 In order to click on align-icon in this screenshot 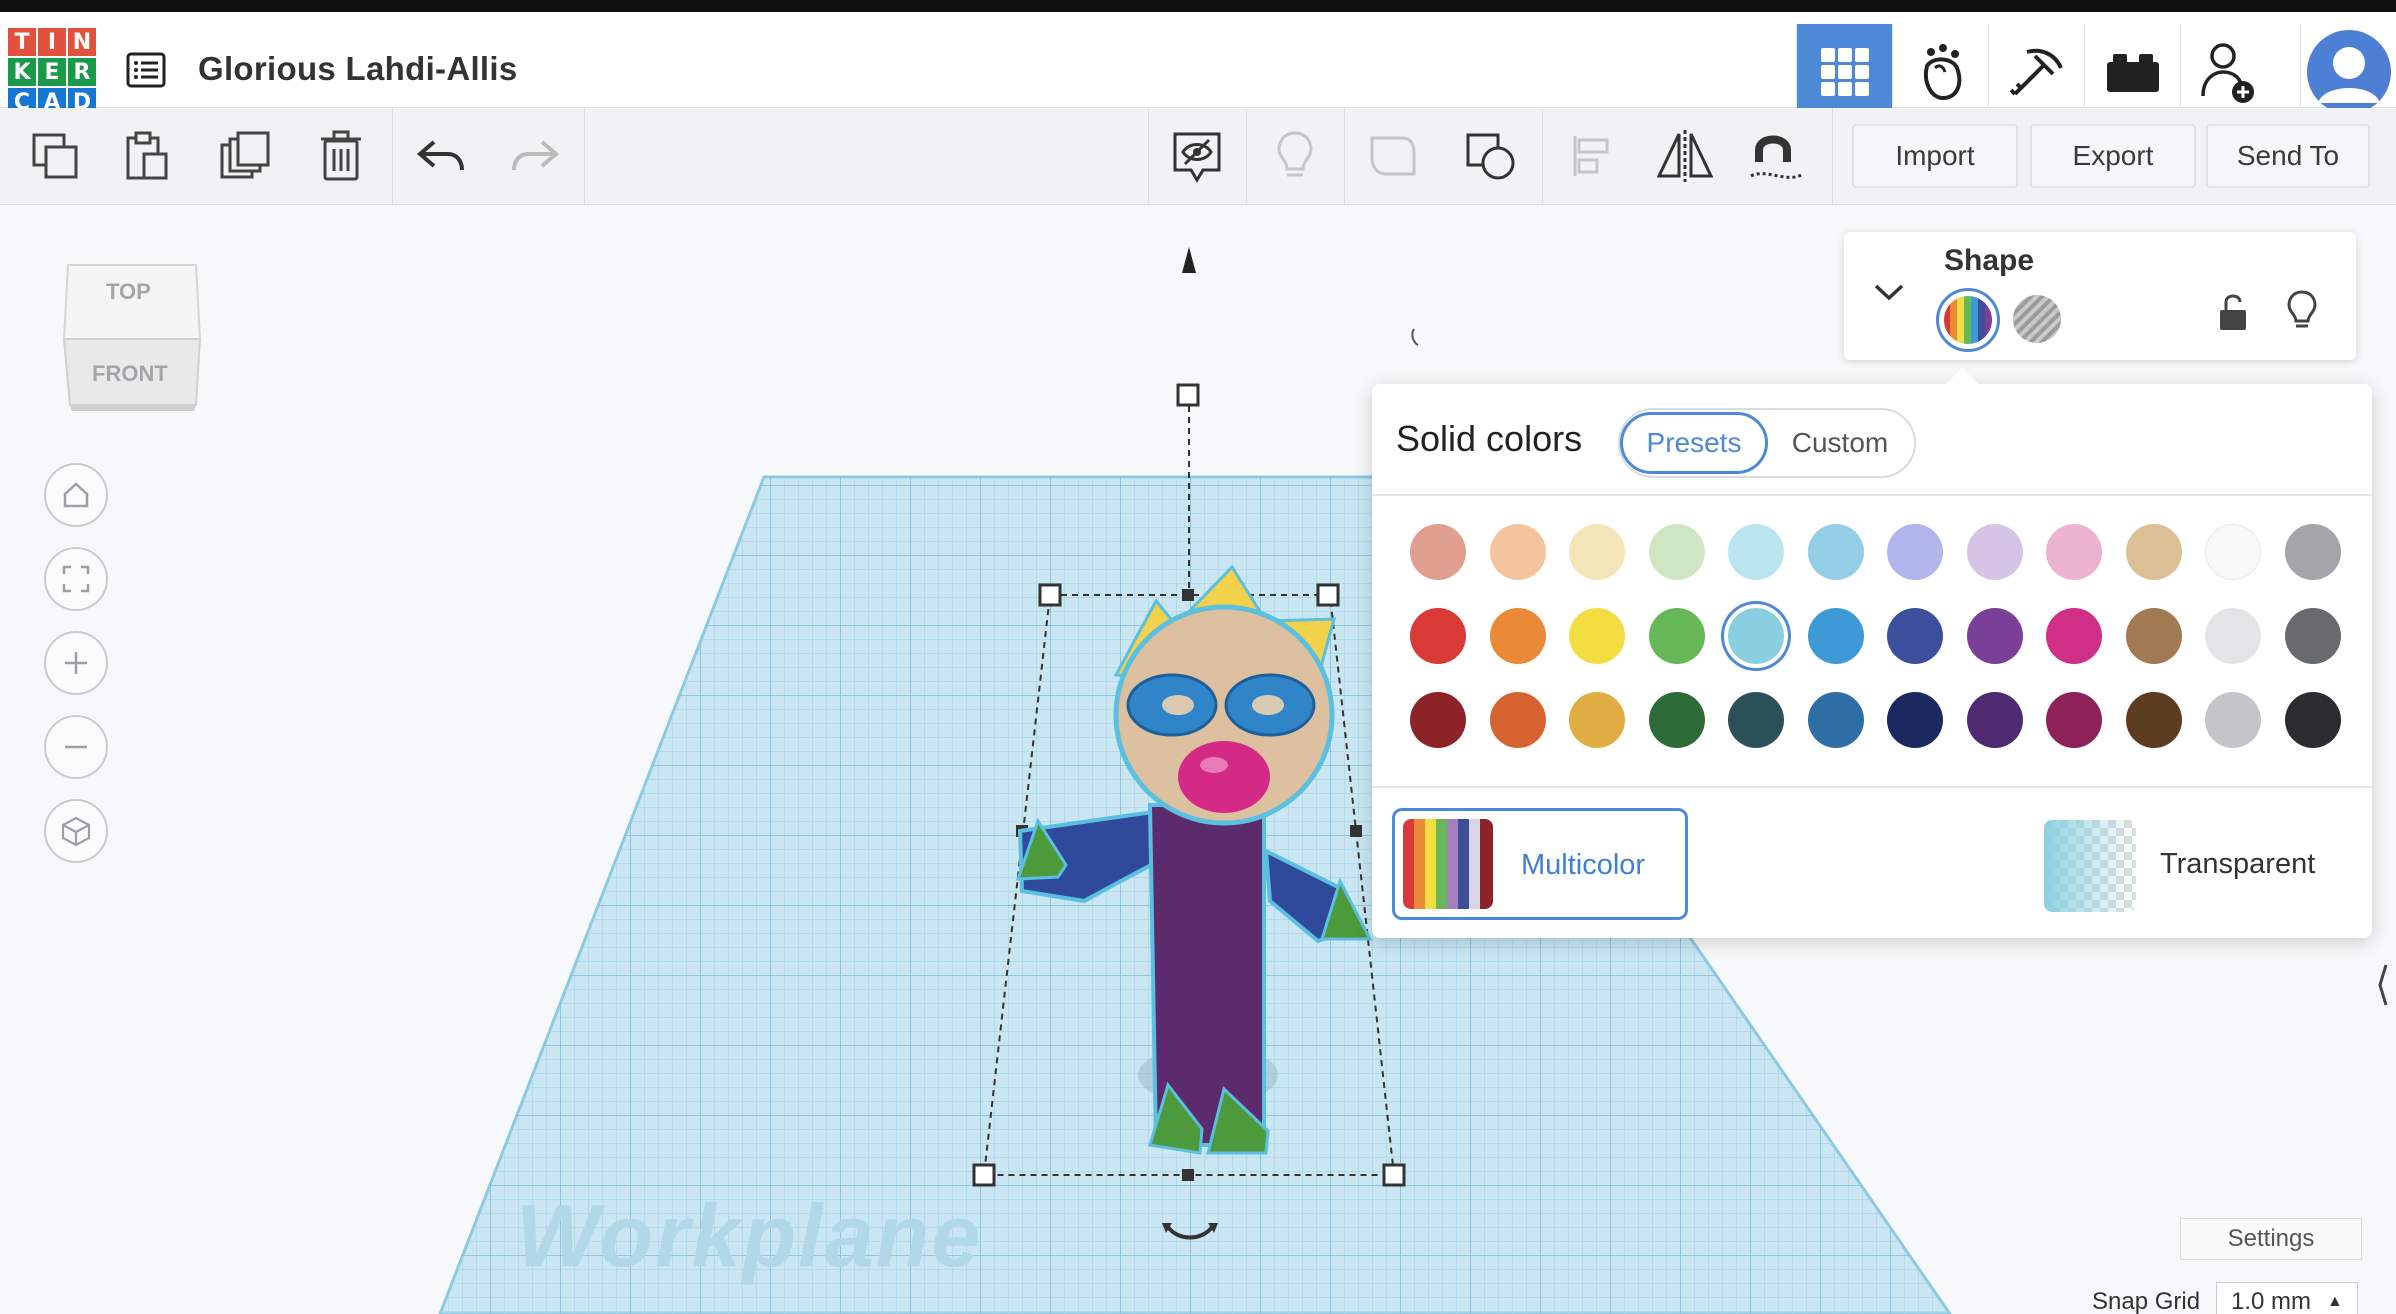, I will do `click(1591, 156)`.